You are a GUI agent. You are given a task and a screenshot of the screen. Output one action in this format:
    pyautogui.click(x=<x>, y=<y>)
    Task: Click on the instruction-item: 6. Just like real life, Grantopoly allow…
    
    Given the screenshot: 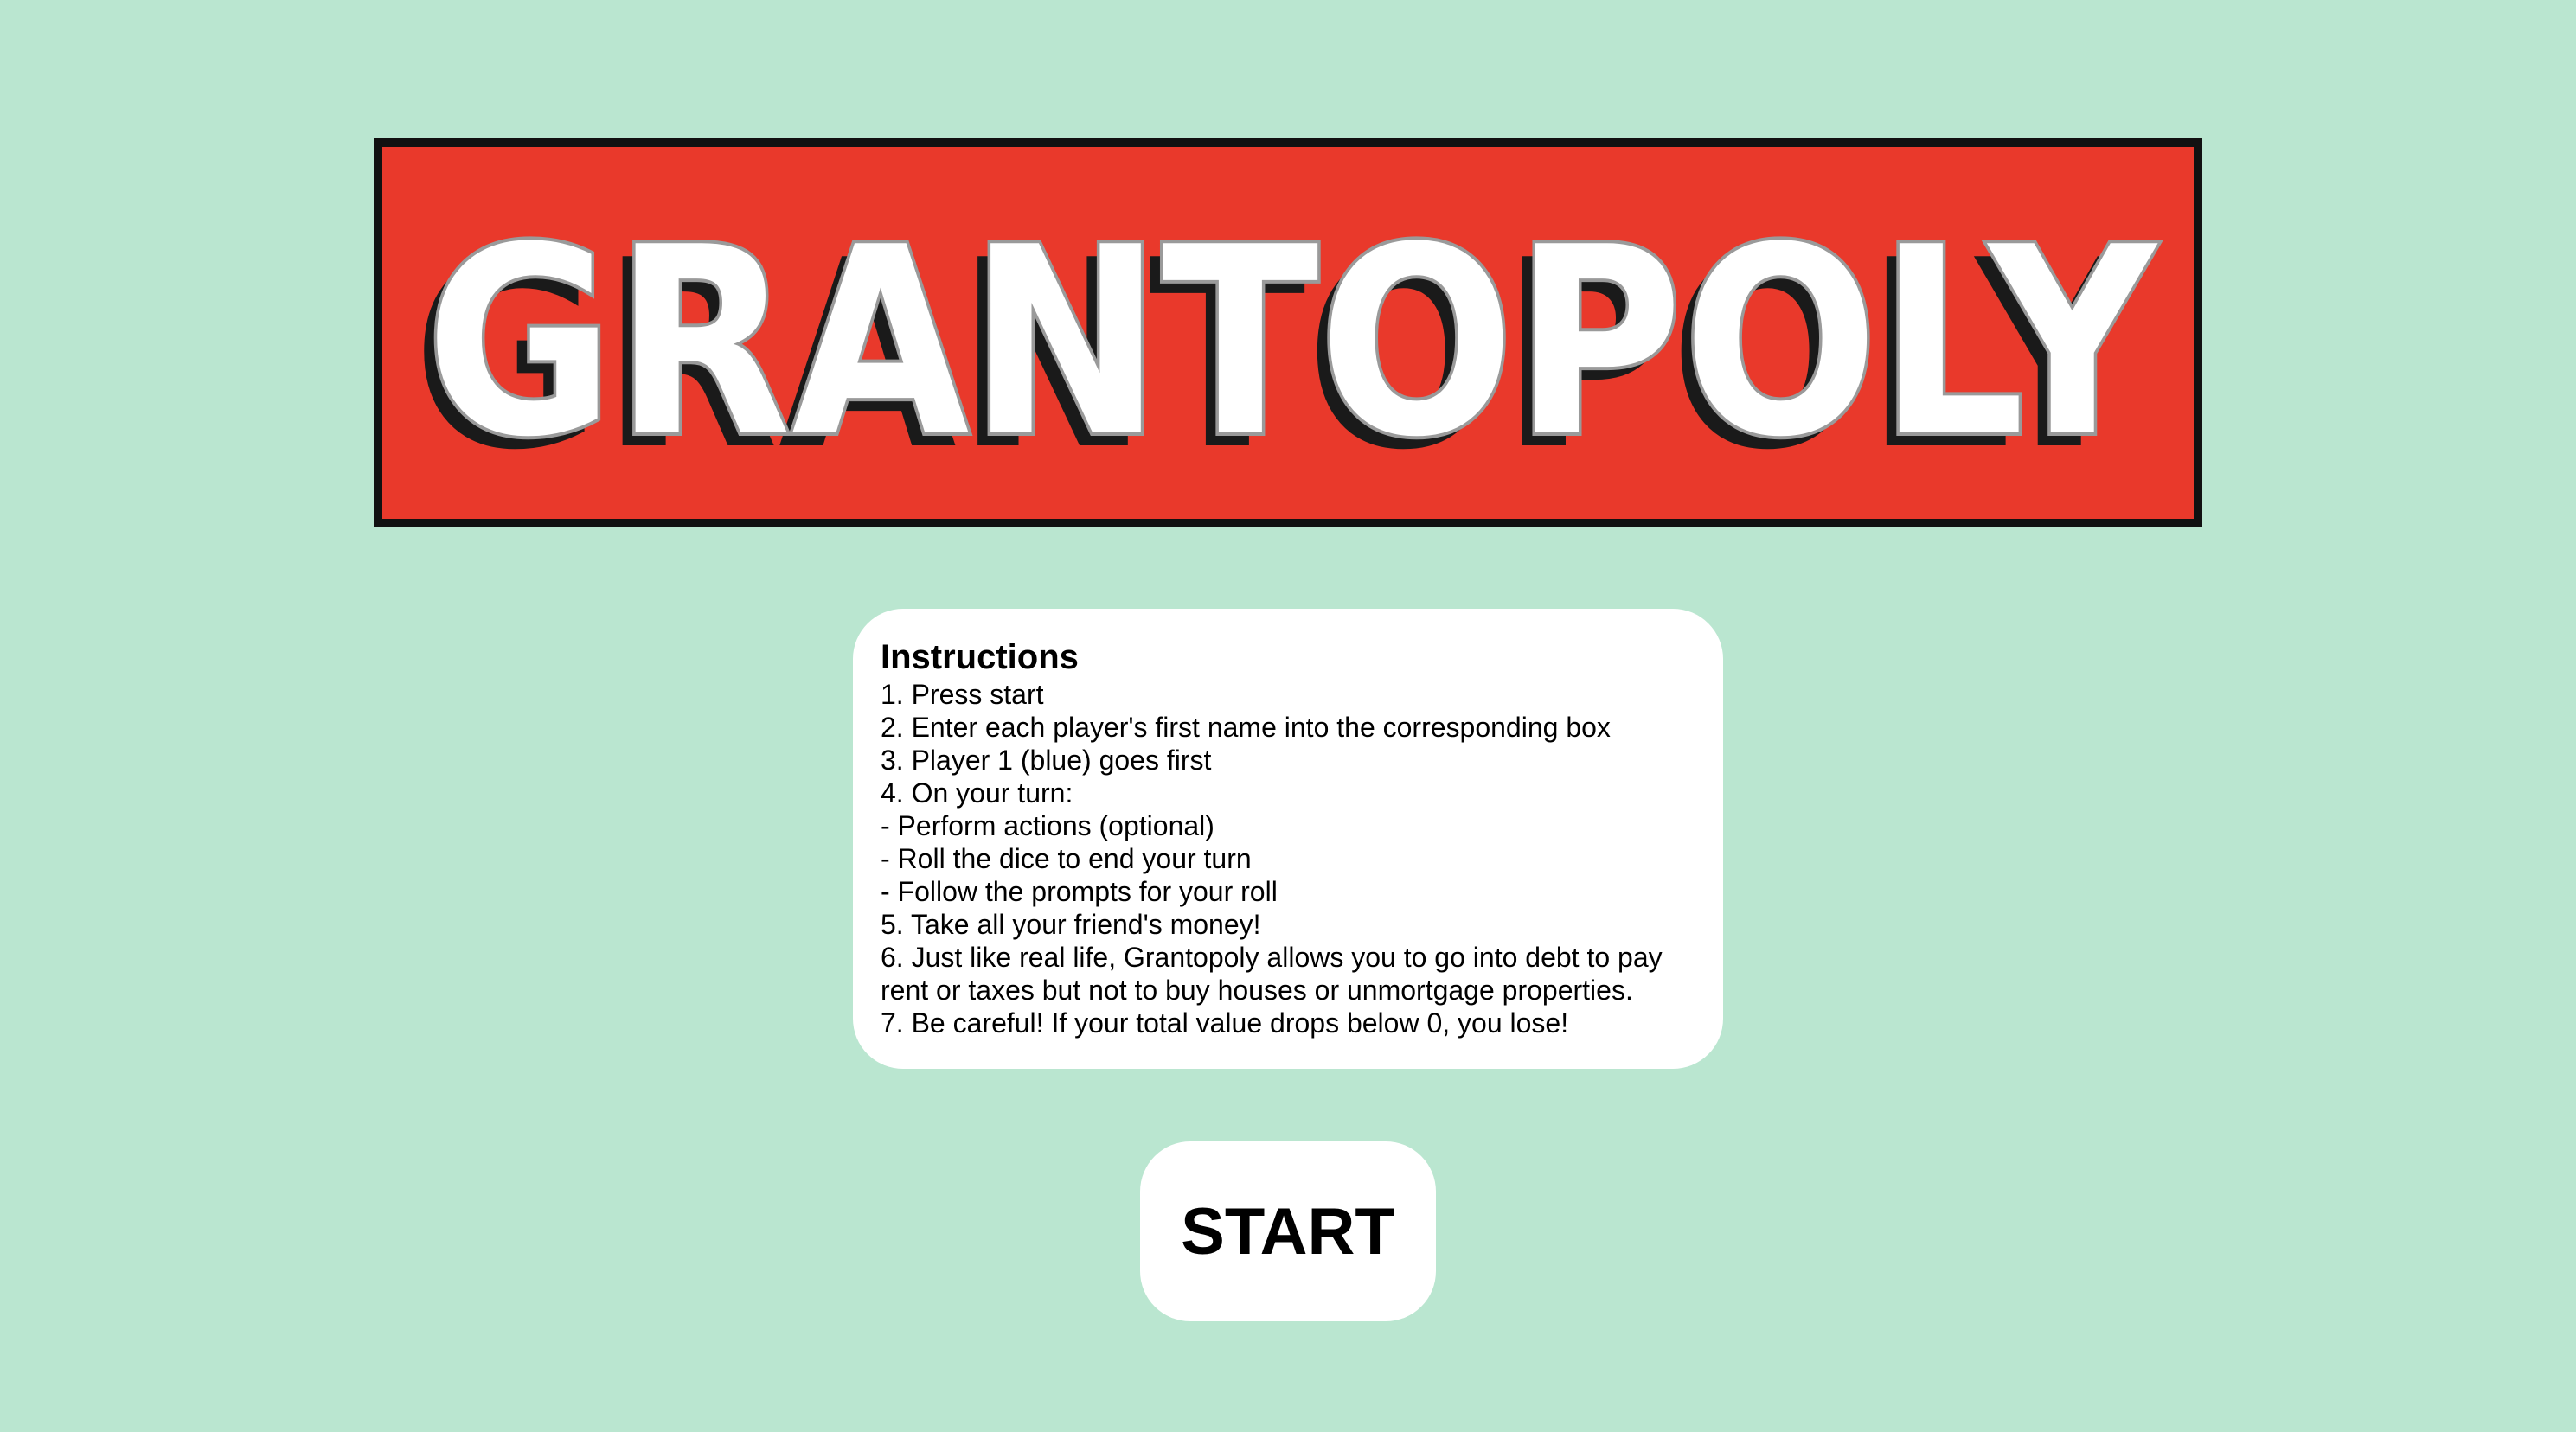 What is the action you would take?
    pyautogui.click(x=1275, y=974)
    